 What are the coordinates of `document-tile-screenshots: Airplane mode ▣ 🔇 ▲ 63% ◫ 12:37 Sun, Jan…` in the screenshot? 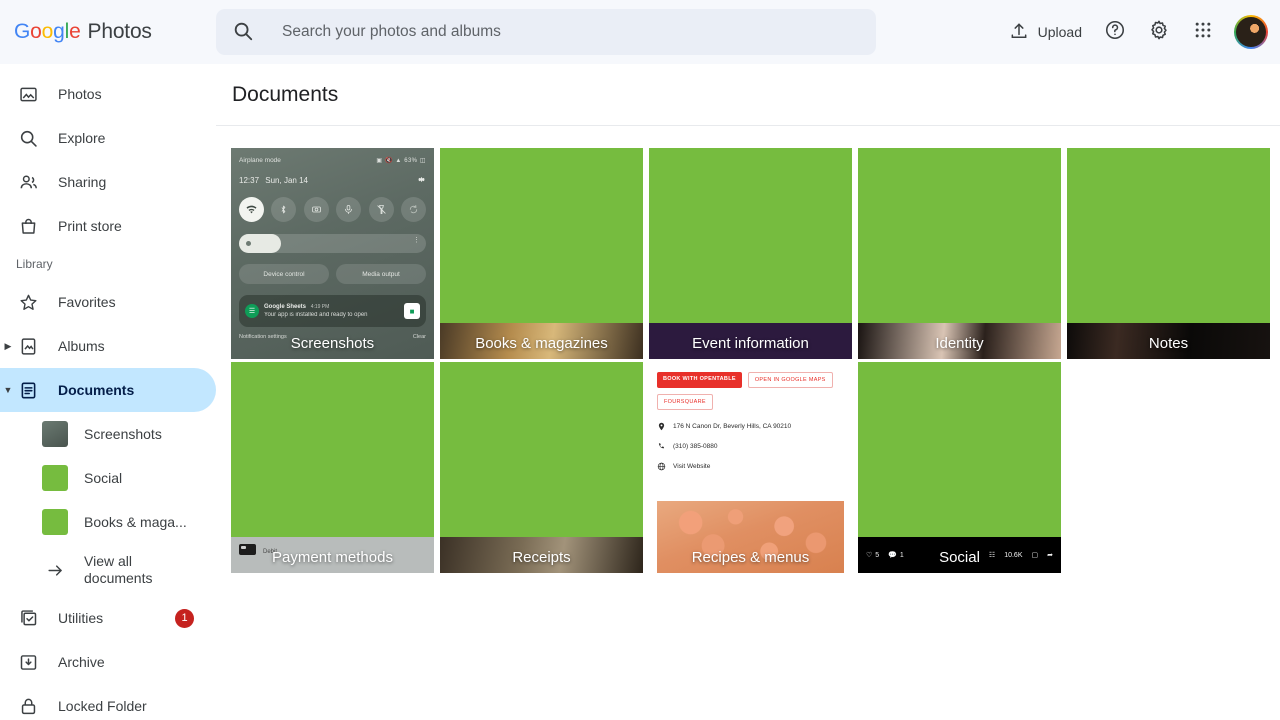 It's located at (332, 253).